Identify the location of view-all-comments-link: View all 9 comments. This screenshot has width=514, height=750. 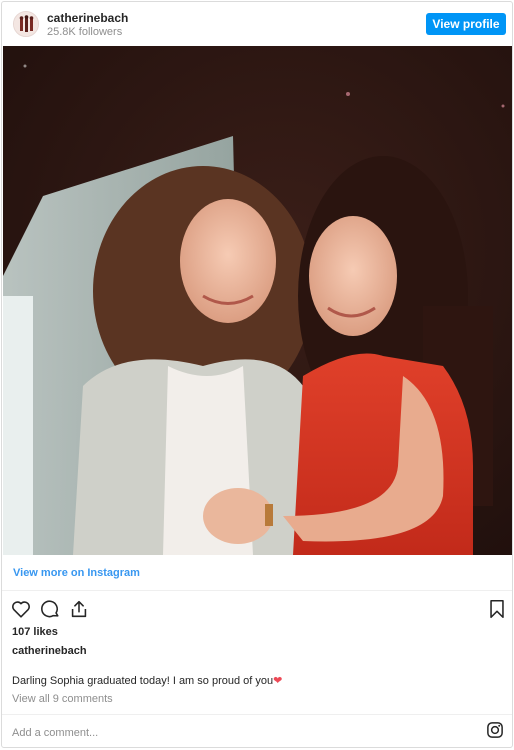
(62, 699).